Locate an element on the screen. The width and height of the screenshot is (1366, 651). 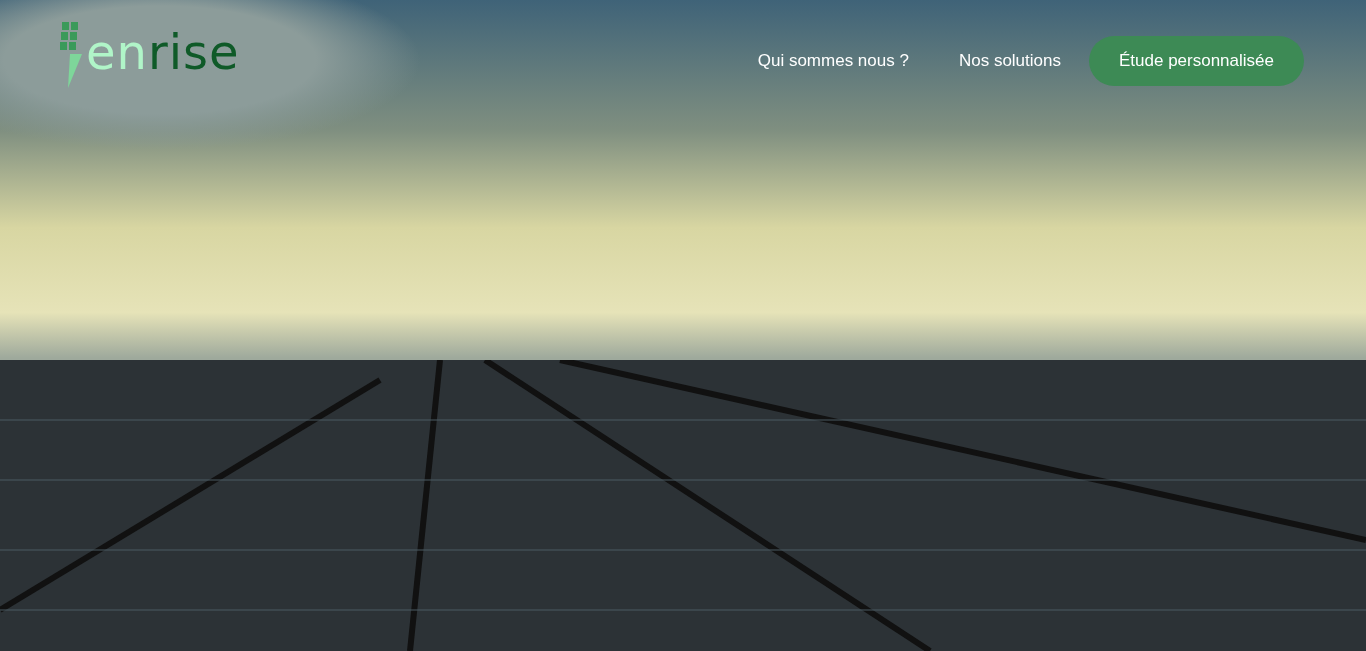
nav-link: Qui sommes nous ? is located at coordinates (833, 61).